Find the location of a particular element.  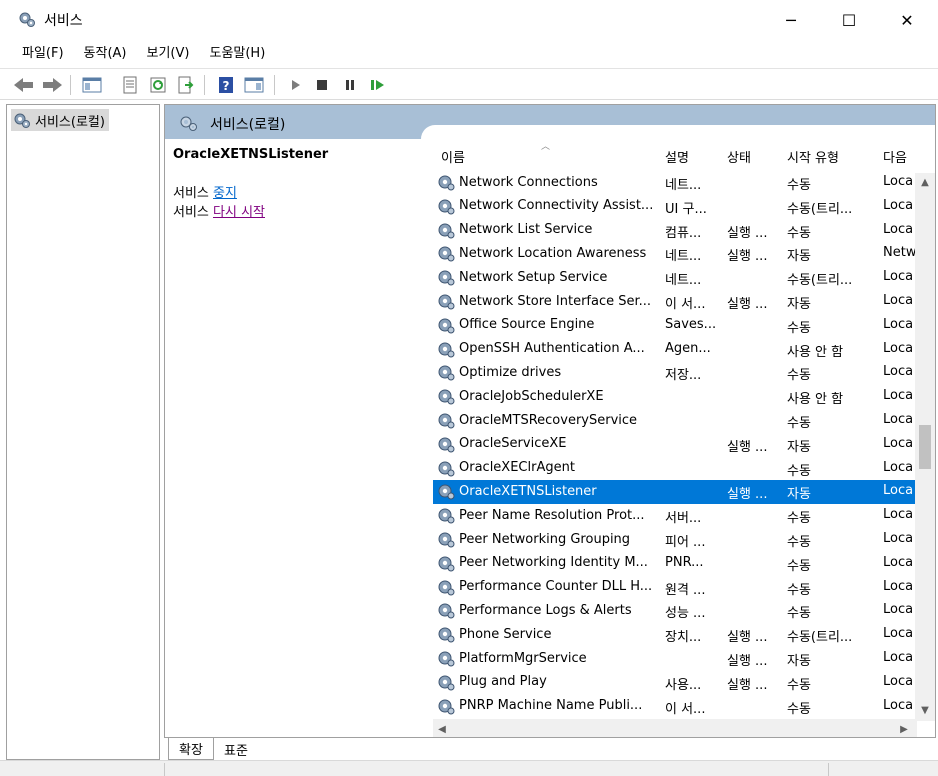

column-header-description: 설명 is located at coordinates (677, 156).